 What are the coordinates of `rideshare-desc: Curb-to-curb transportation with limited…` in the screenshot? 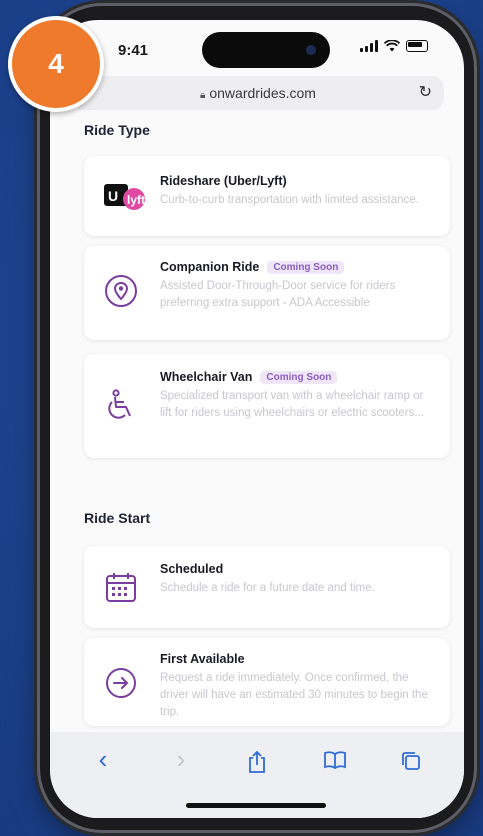 It's located at (289, 200).